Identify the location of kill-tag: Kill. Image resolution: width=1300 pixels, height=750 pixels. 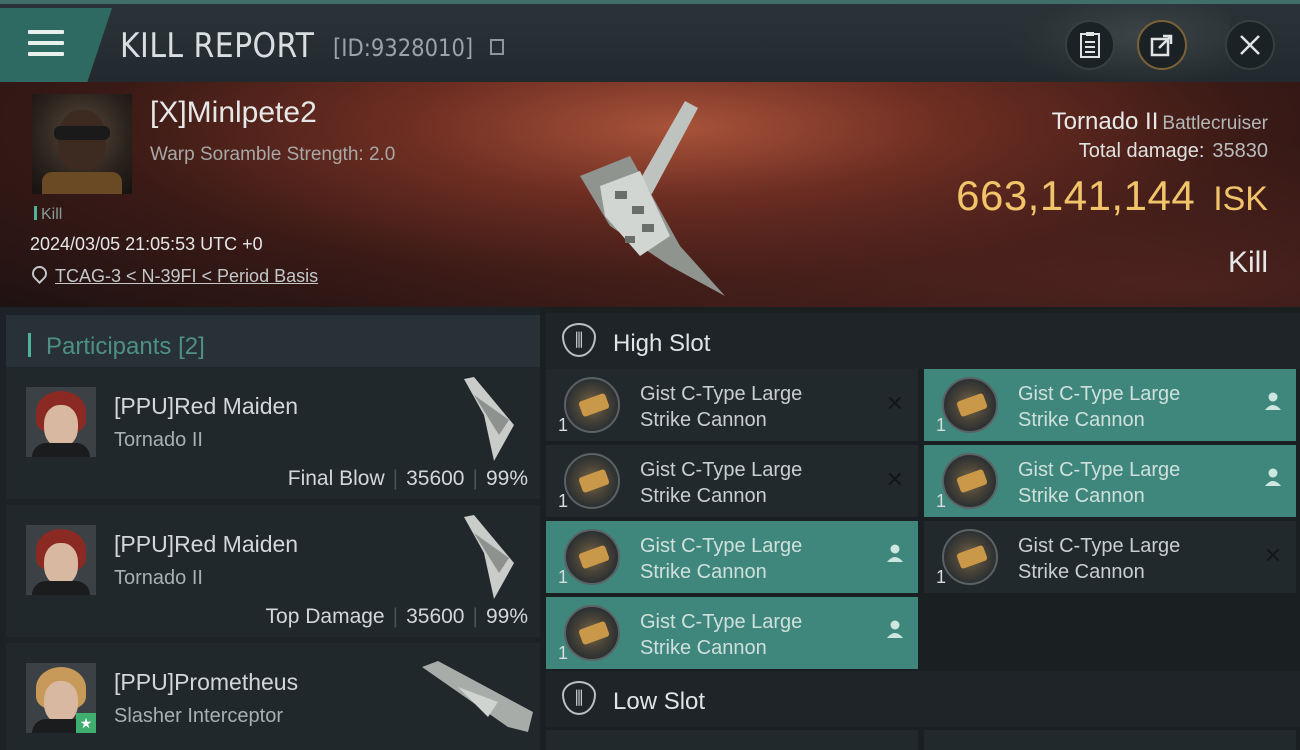
(48, 215).